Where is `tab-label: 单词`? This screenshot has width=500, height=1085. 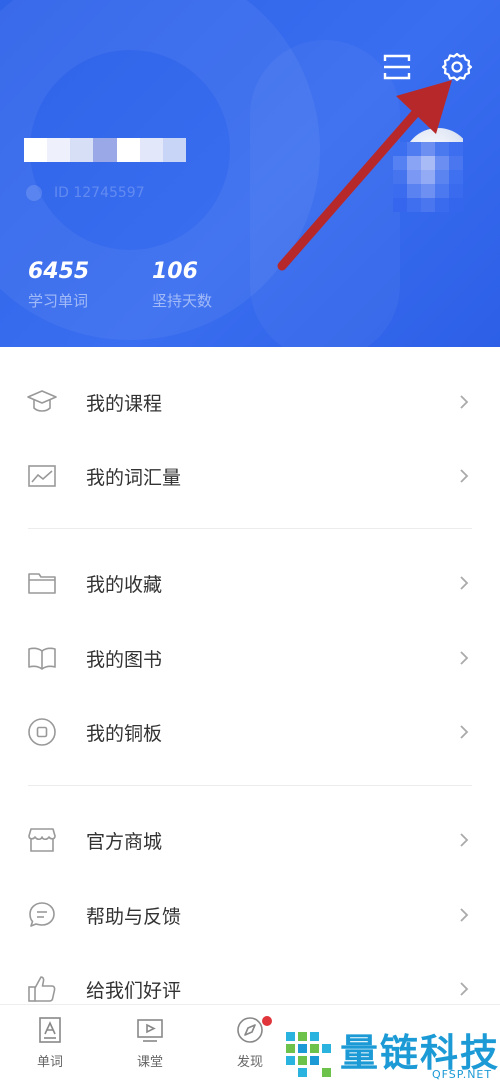 tab-label: 单词 is located at coordinates (49, 1062).